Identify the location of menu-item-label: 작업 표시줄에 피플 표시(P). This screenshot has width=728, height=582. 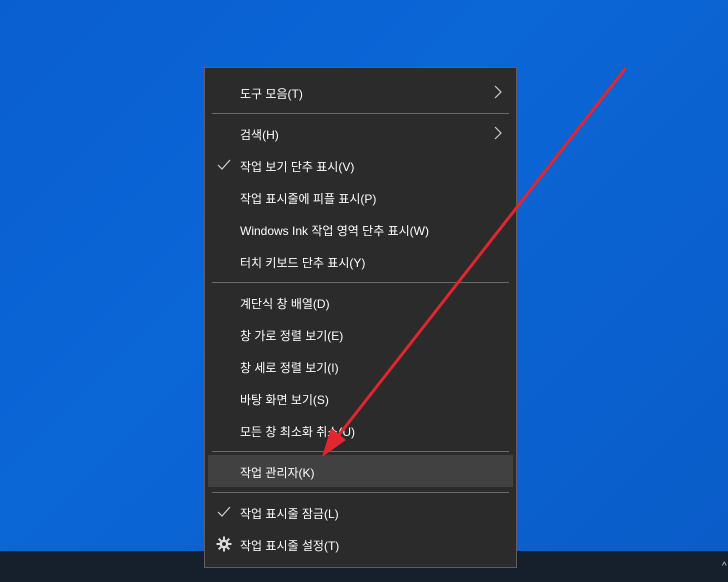
(308, 199).